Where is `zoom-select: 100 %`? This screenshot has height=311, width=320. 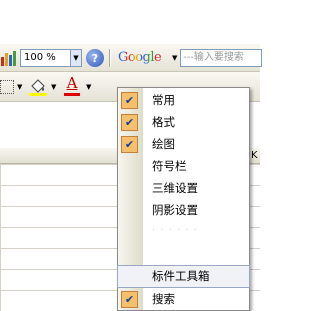 zoom-select: 100 % is located at coordinates (48, 58).